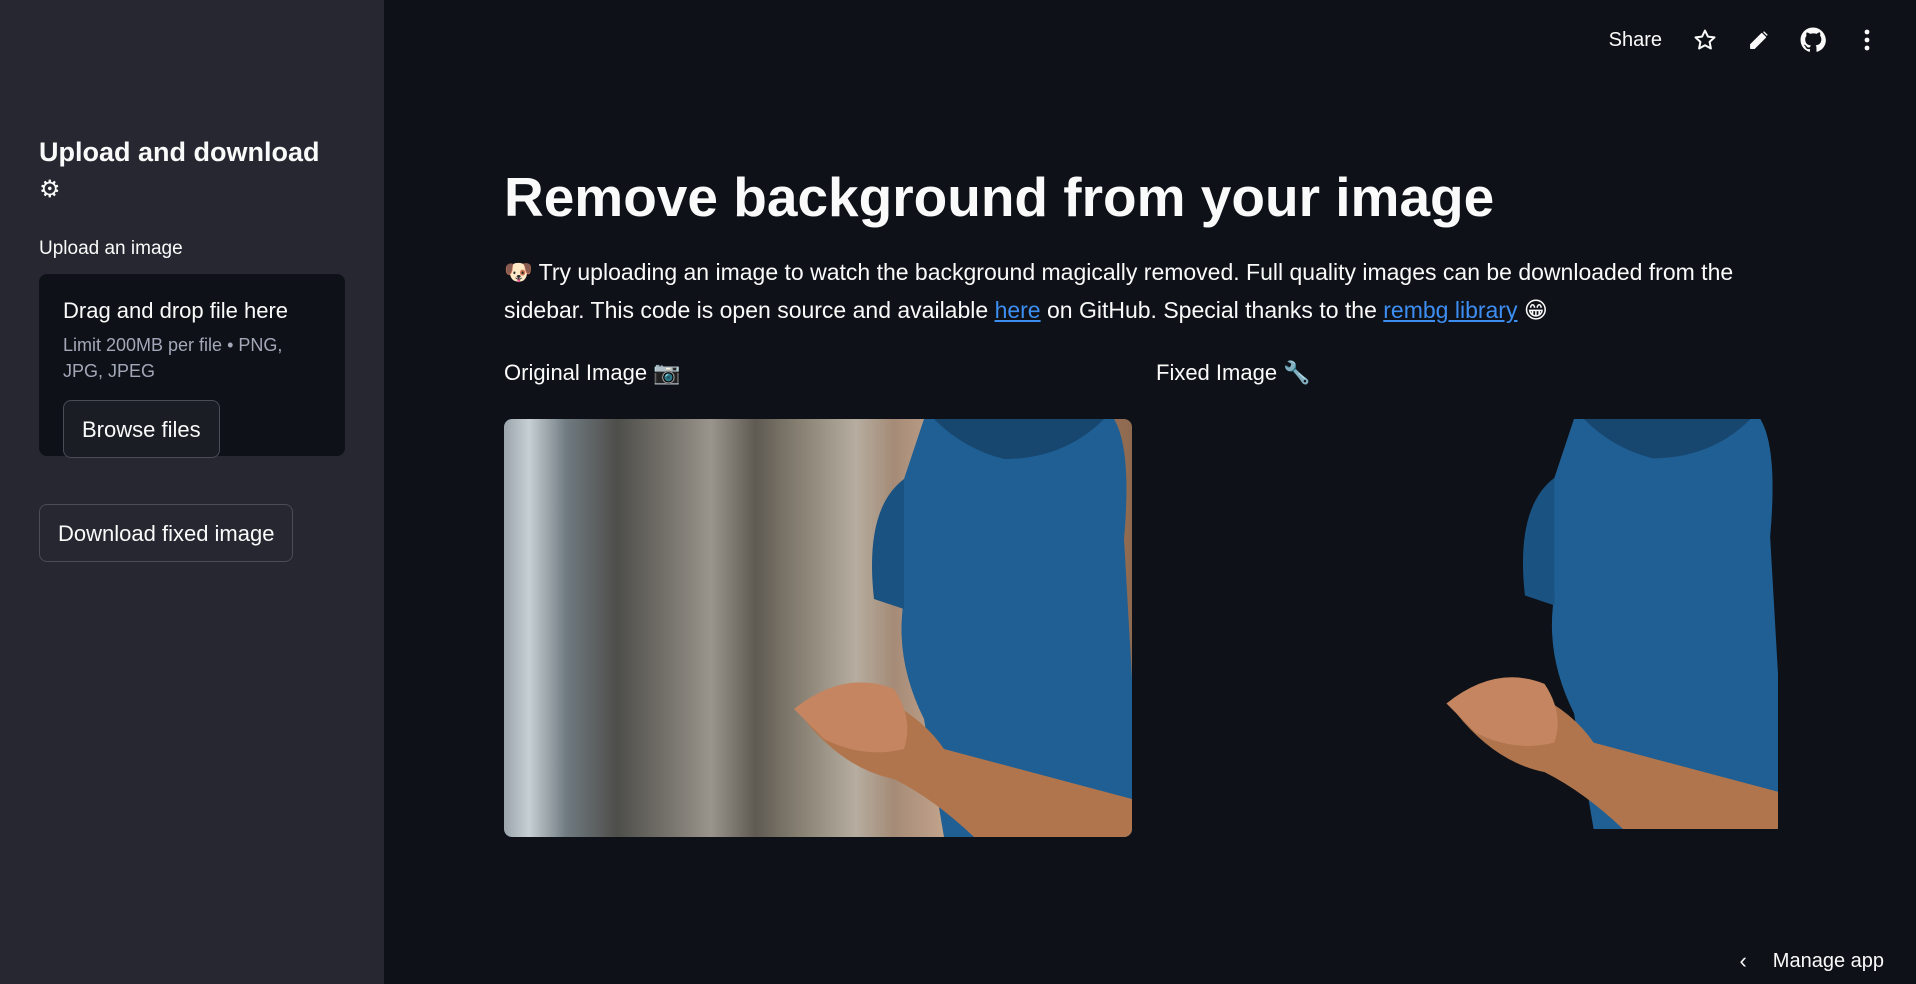 The width and height of the screenshot is (1916, 984). Describe the element at coordinates (192, 171) in the screenshot. I see `sidebar-title: Upload and download ⚙` at that location.